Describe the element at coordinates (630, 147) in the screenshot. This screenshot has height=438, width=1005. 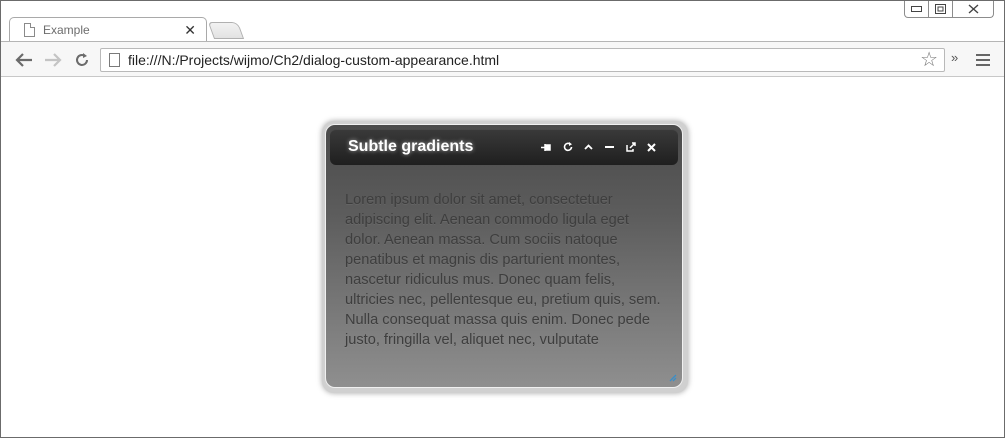
I see `maximize-icon` at that location.